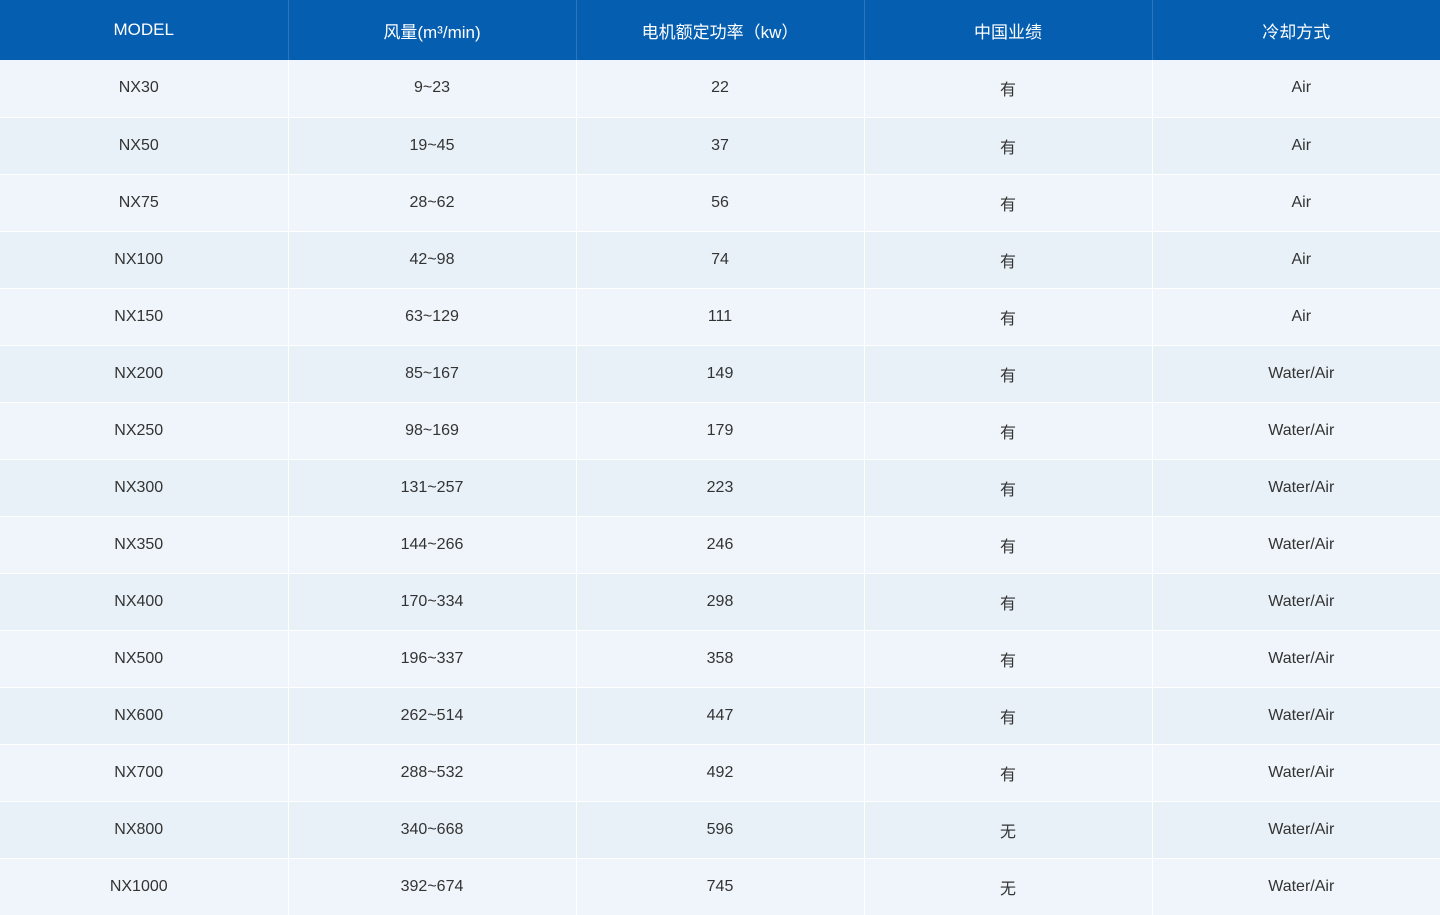 The width and height of the screenshot is (1440, 915). I want to click on cell-airflow: 392~674, so click(432, 886).